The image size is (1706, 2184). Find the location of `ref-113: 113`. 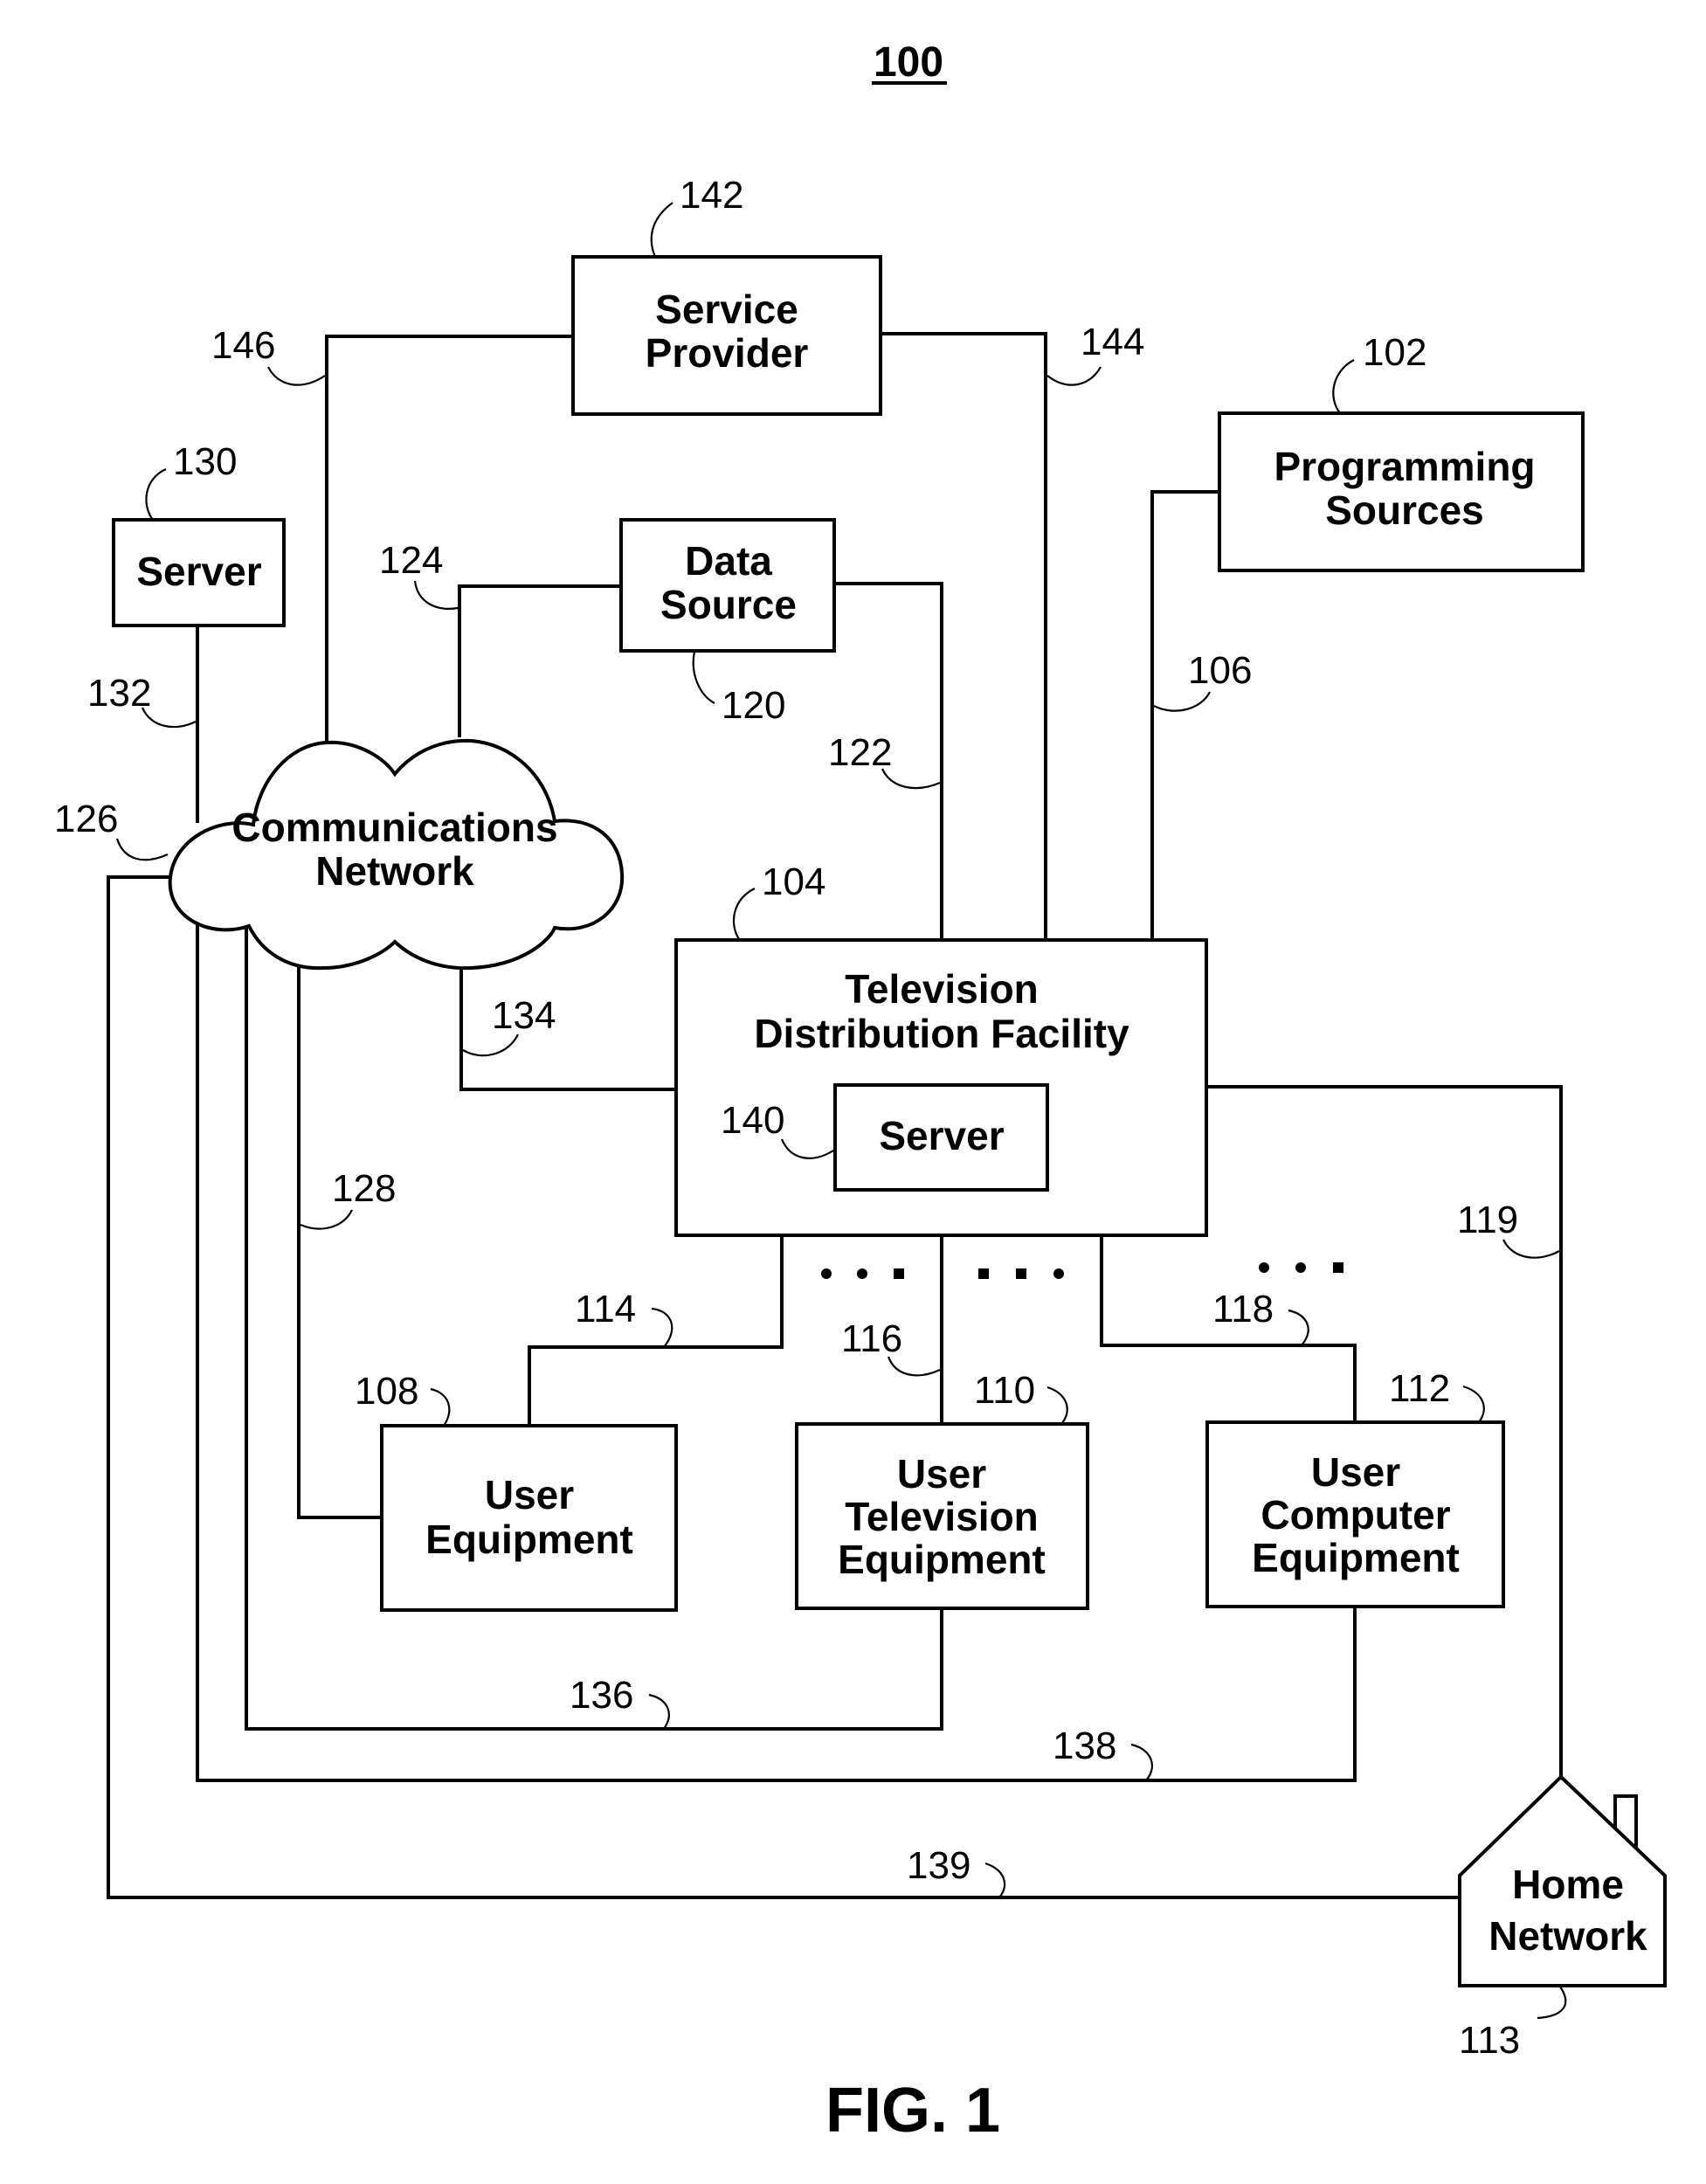

ref-113: 113 is located at coordinates (1489, 2040).